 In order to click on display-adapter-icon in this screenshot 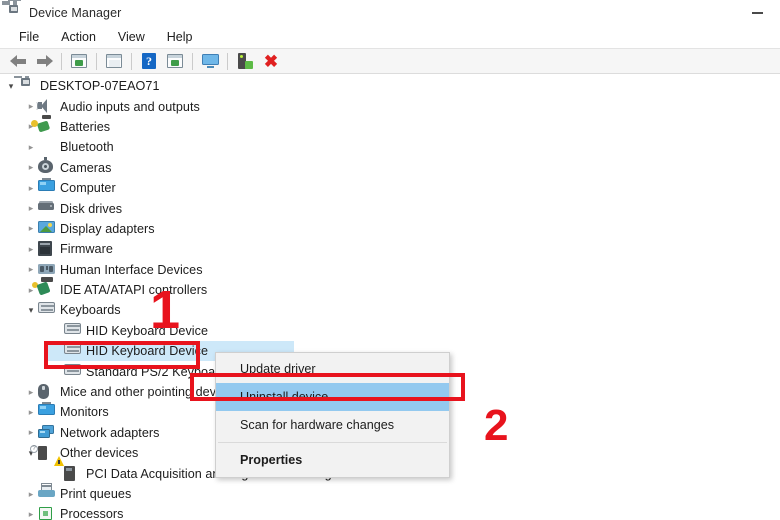, I will do `click(46, 228)`.